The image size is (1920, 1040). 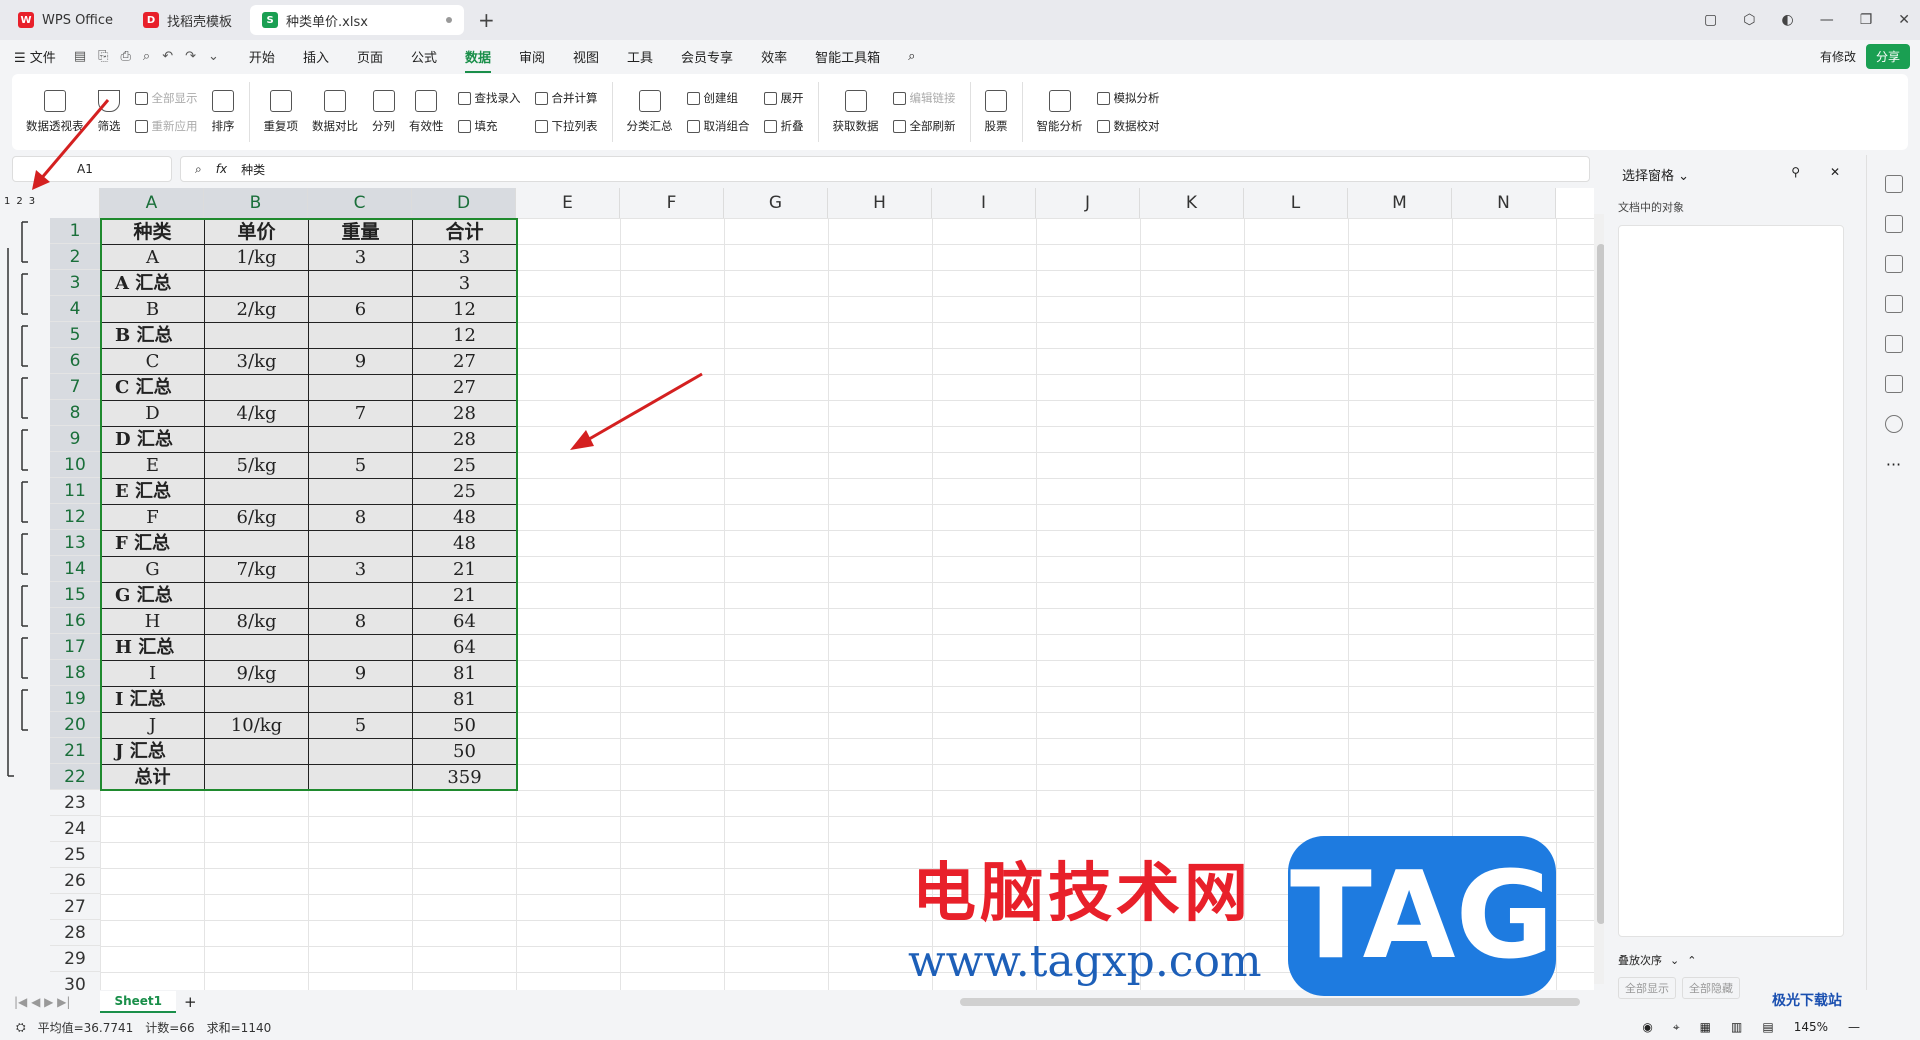 What do you see at coordinates (360, 203) in the screenshot?
I see `column-header: C` at bounding box center [360, 203].